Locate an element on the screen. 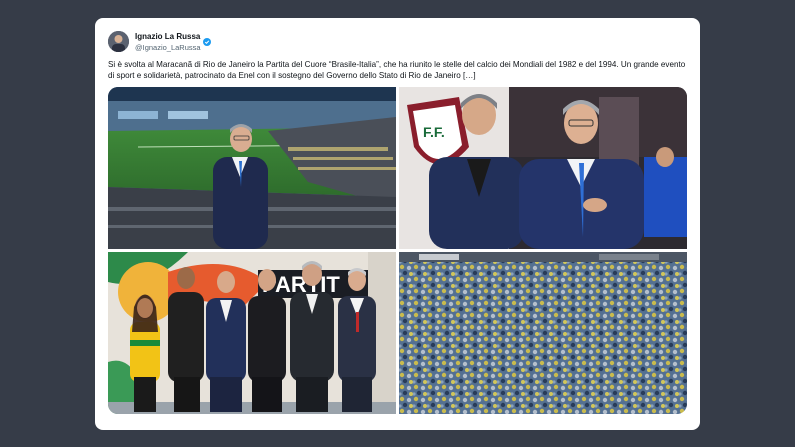 The image size is (795, 447). photo-stadium is located at coordinates (252, 168).